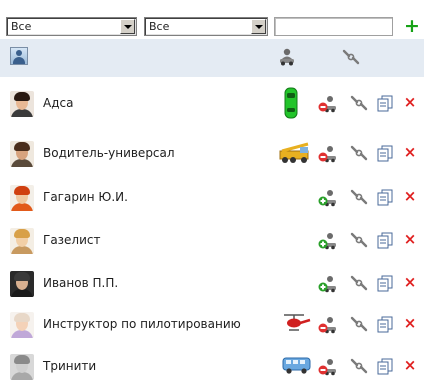 This screenshot has width=424, height=388. Describe the element at coordinates (212, 283) in the screenshot. I see `table-row: Иванов П.П. ×` at that location.